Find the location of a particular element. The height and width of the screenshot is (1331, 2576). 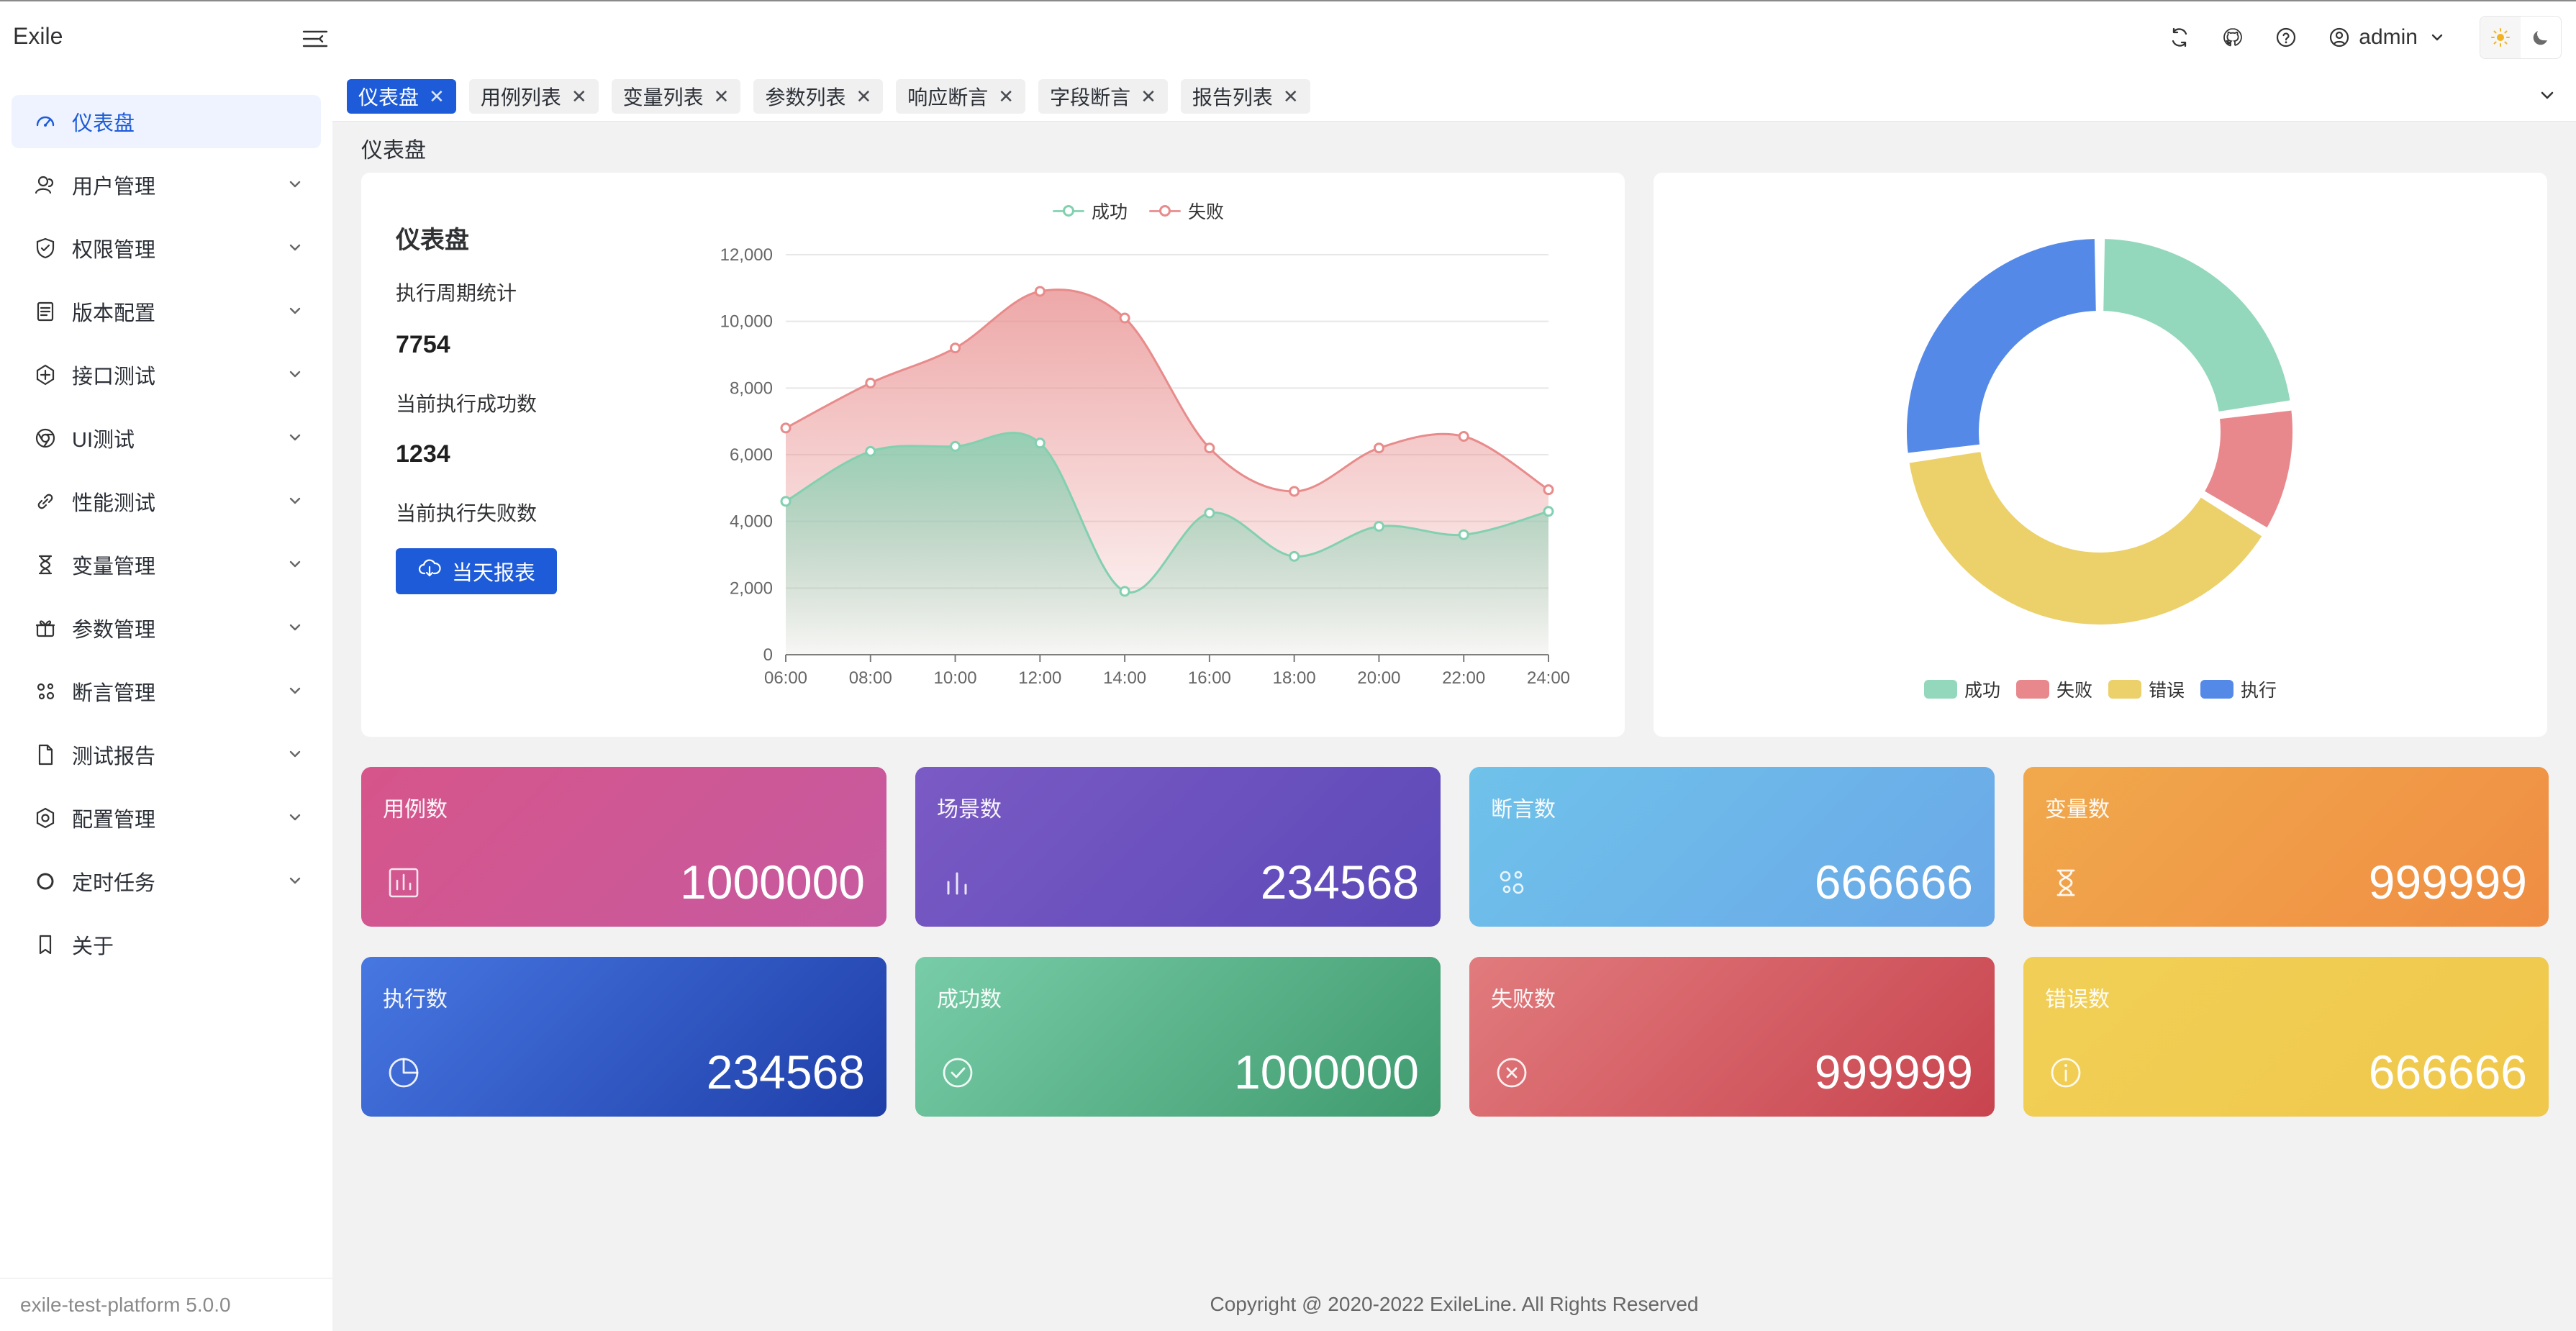

chrome-icon is located at coordinates (45, 438).